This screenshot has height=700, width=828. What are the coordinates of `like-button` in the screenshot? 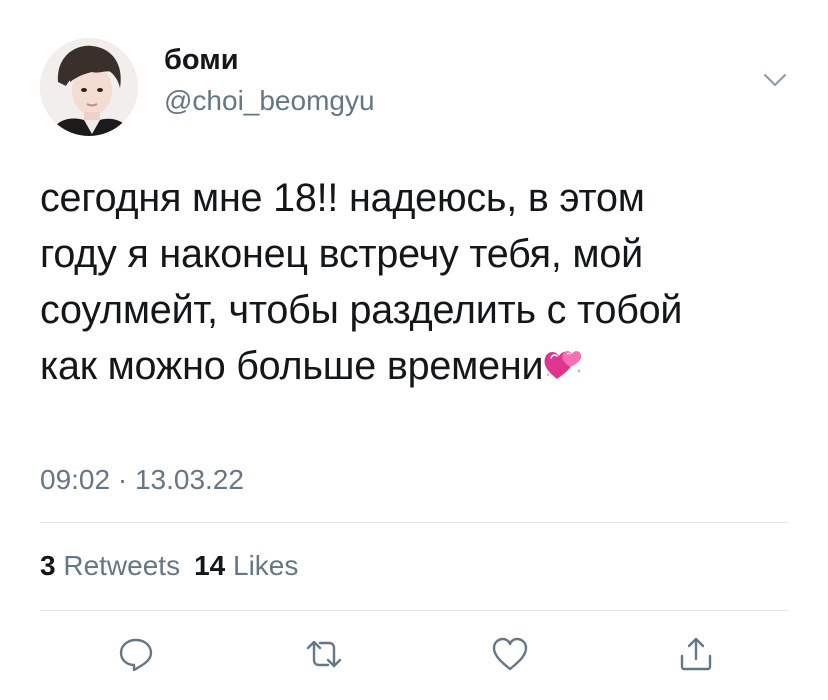 It's located at (510, 654).